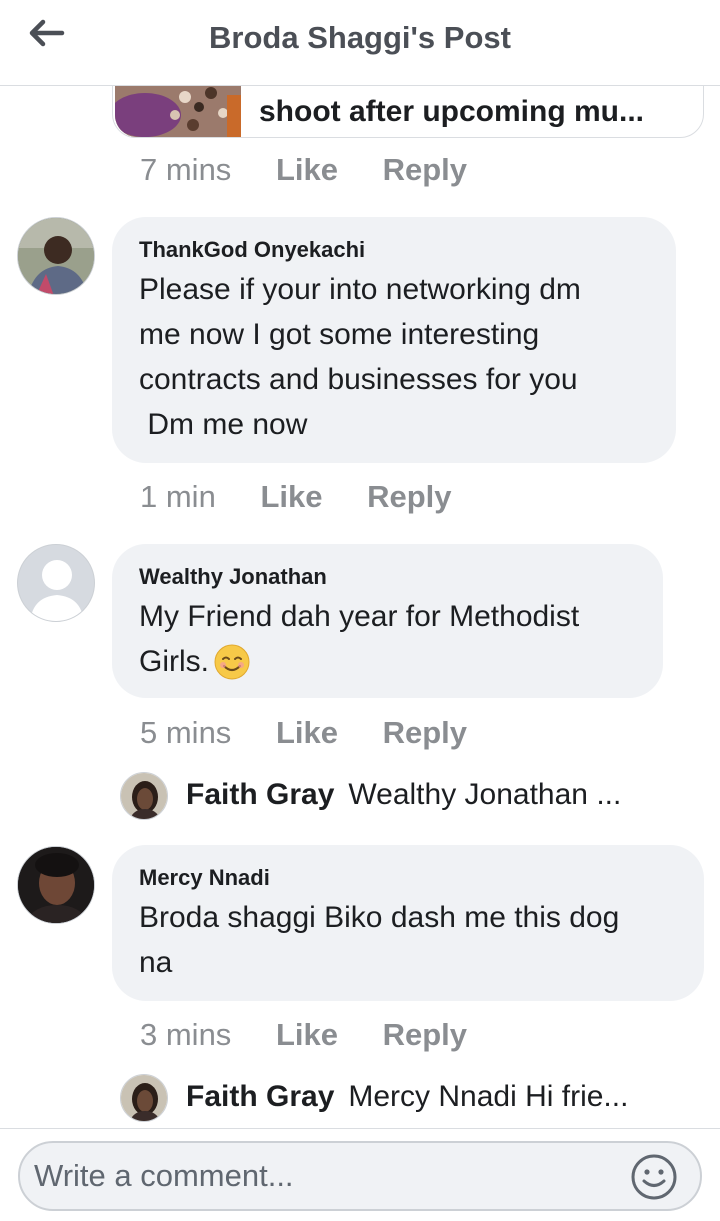  Describe the element at coordinates (329, 1176) in the screenshot. I see `comment-input` at that location.